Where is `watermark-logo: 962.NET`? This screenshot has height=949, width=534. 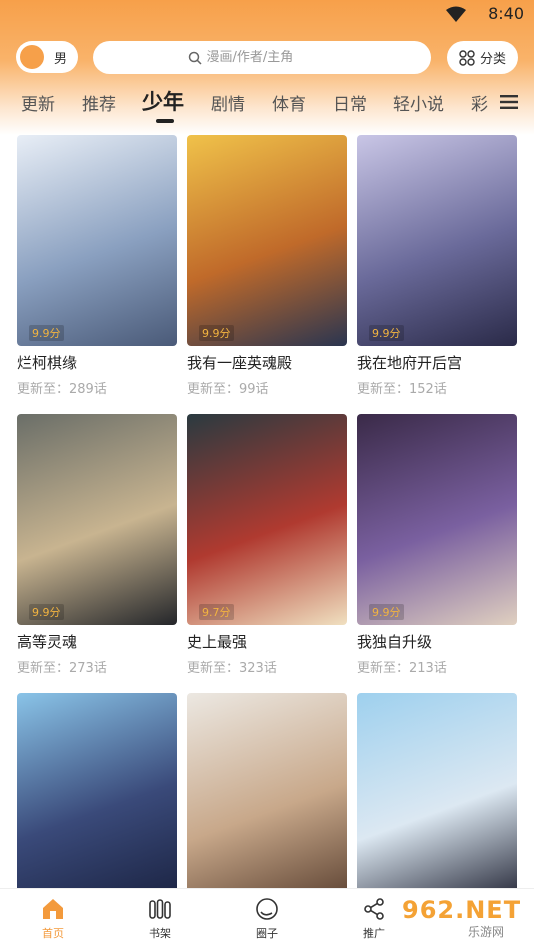 watermark-logo: 962.NET is located at coordinates (462, 910).